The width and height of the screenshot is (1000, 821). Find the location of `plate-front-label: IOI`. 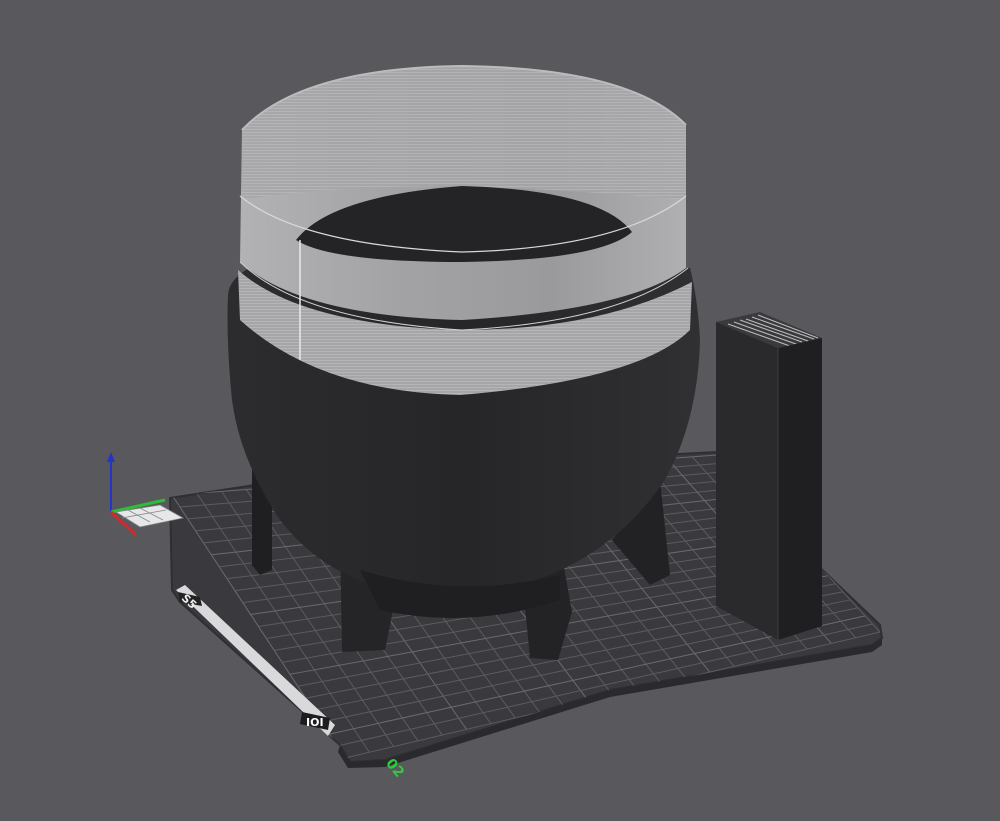

plate-front-label: IOI is located at coordinates (315, 722).